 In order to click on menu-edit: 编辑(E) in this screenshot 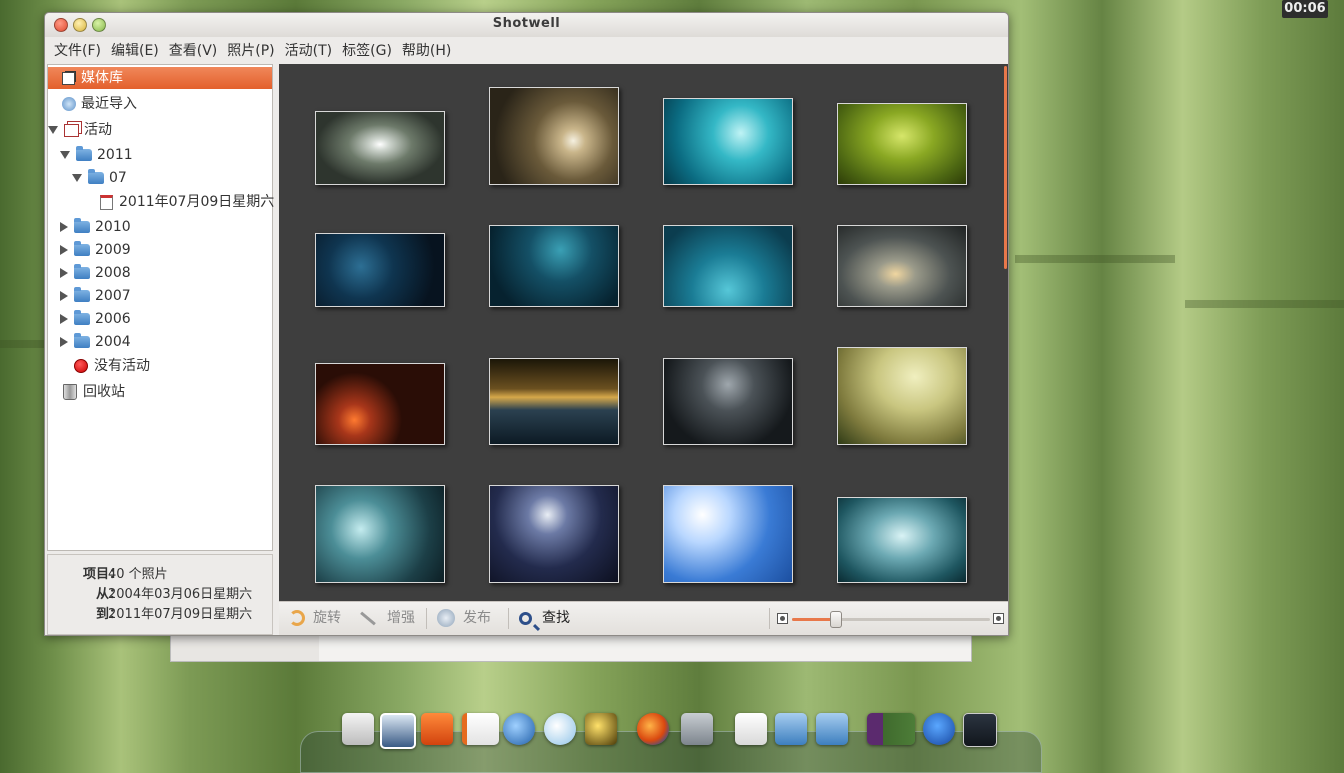, I will do `click(135, 50)`.